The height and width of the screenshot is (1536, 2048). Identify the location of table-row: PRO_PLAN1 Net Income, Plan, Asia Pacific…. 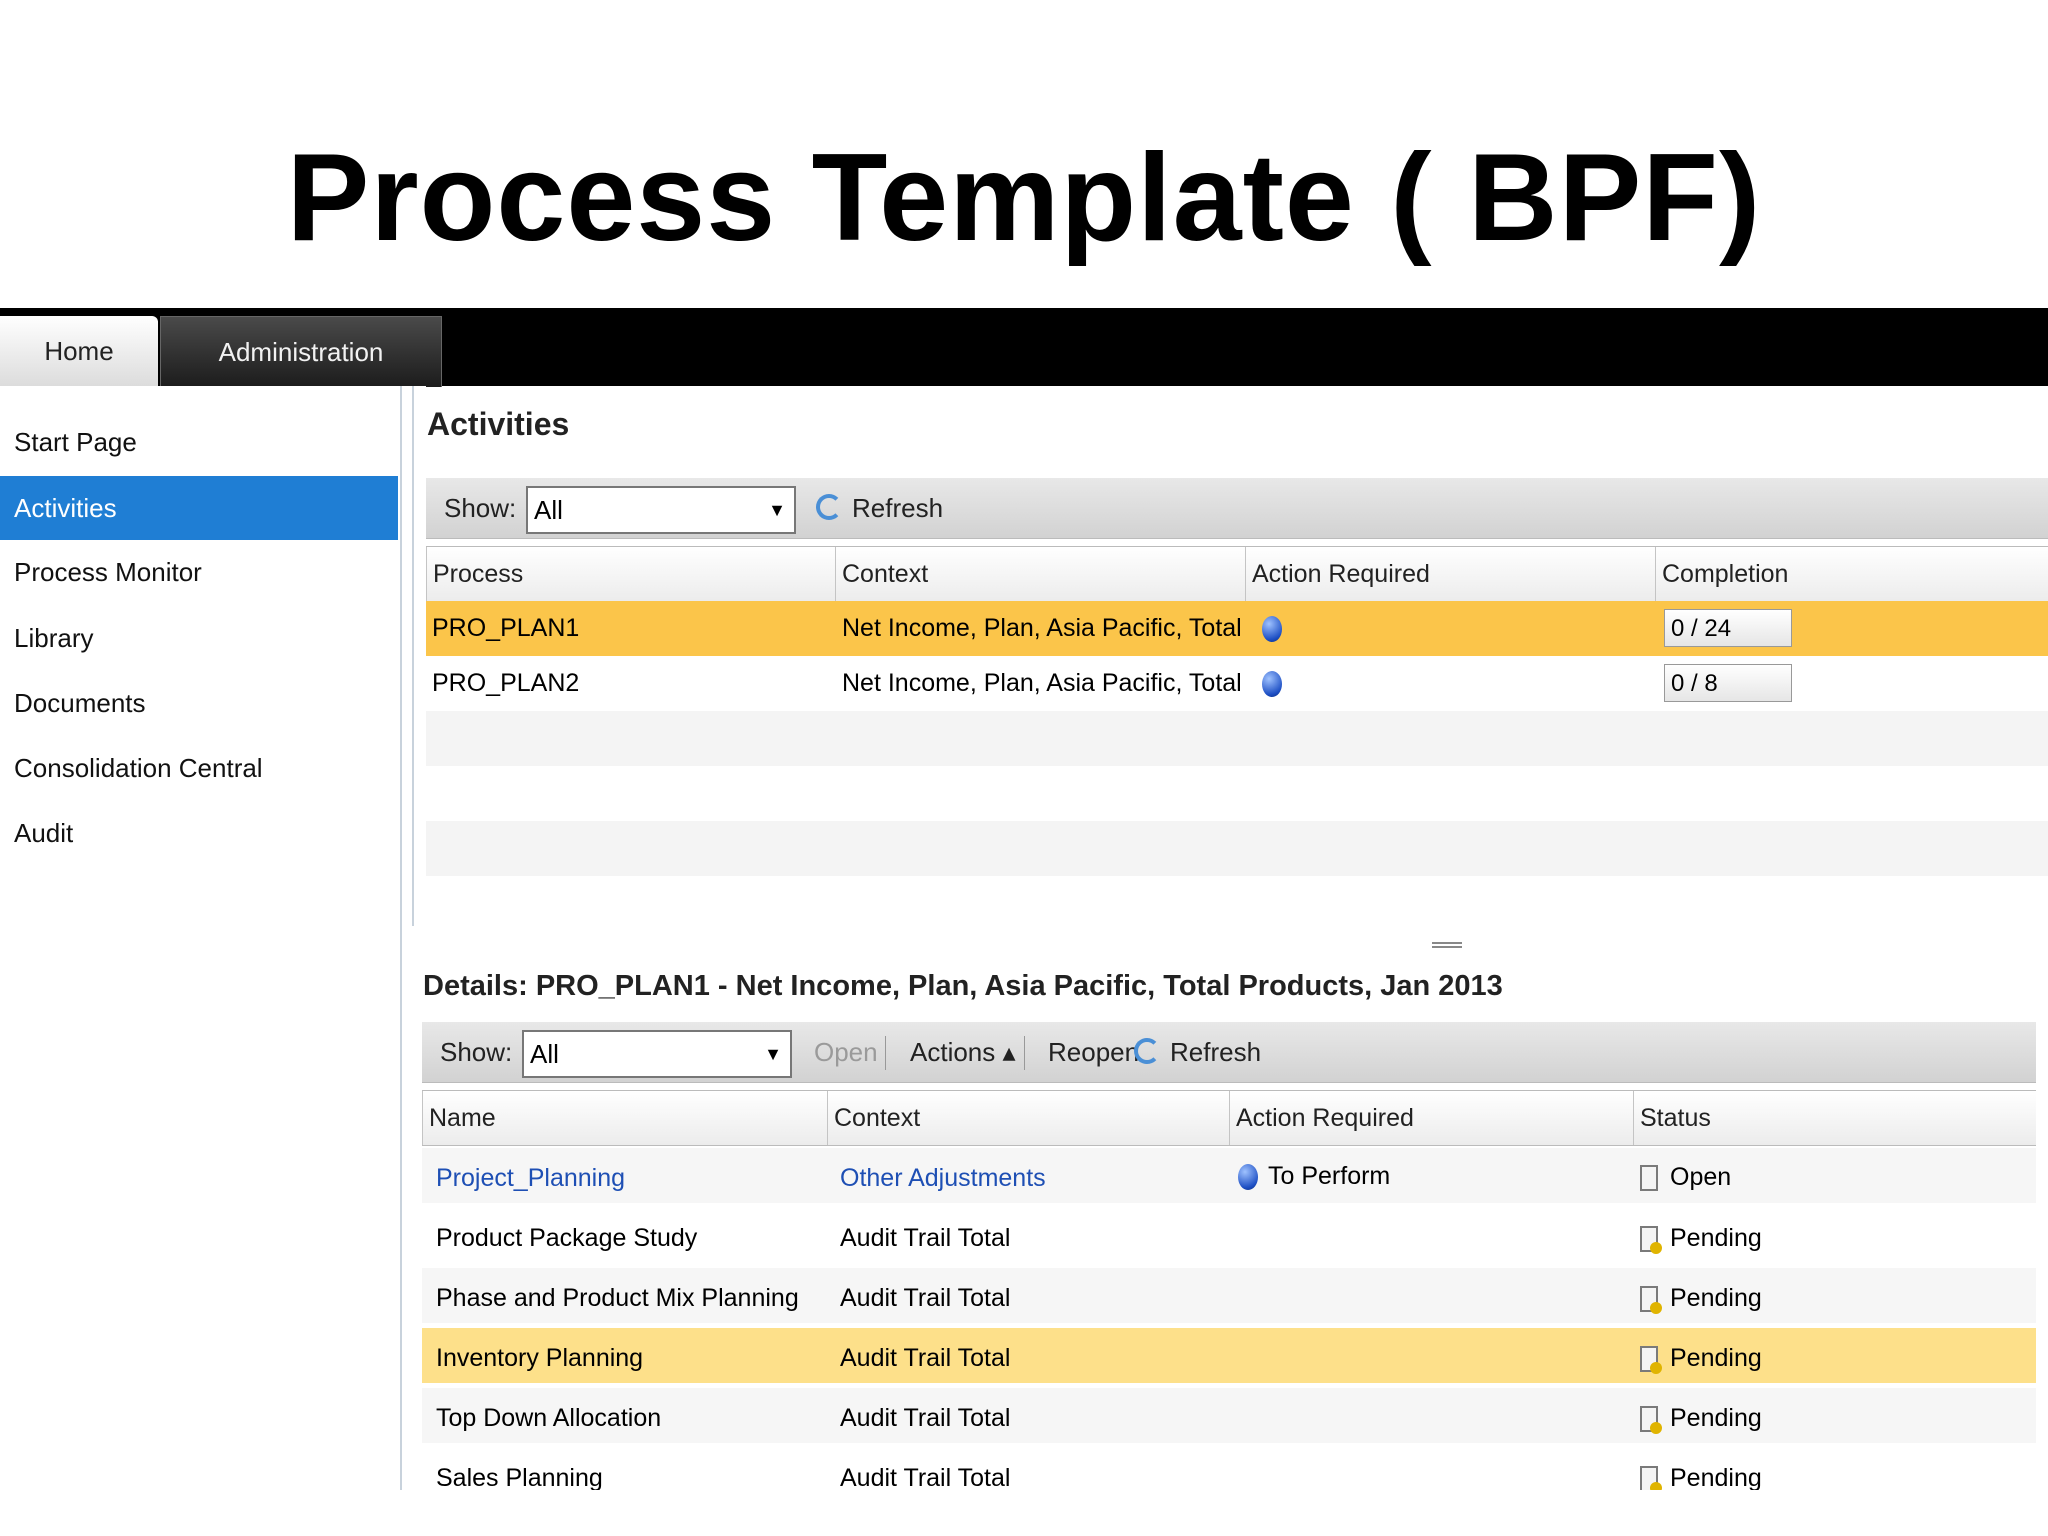
(1237, 628).